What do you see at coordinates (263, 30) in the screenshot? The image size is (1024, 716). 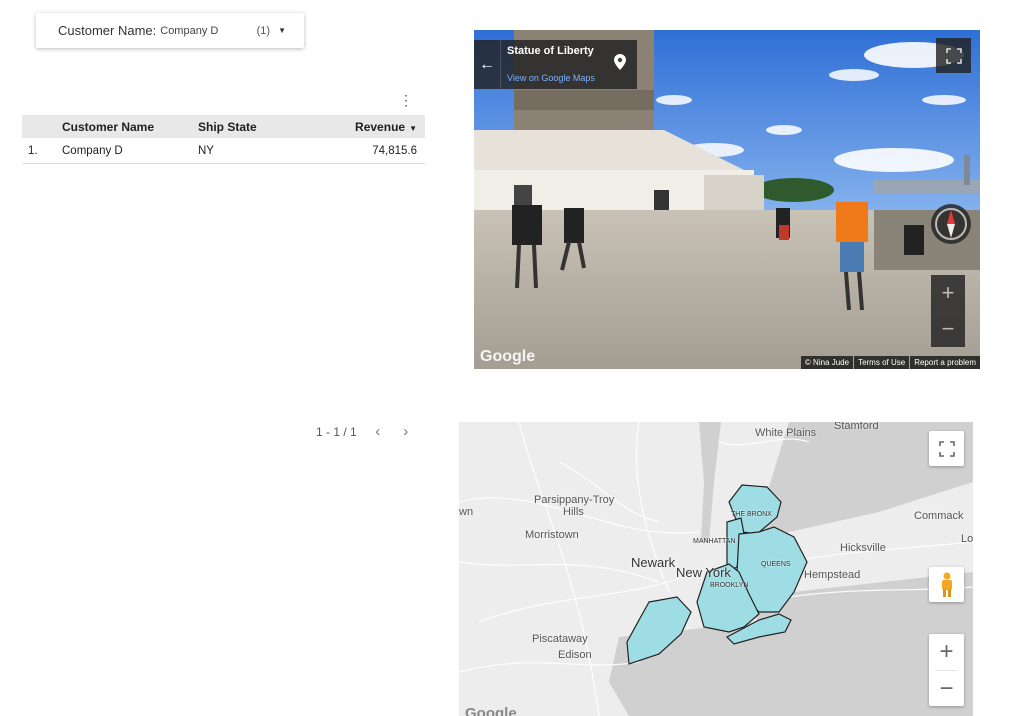 I see `filter-count: (1)` at bounding box center [263, 30].